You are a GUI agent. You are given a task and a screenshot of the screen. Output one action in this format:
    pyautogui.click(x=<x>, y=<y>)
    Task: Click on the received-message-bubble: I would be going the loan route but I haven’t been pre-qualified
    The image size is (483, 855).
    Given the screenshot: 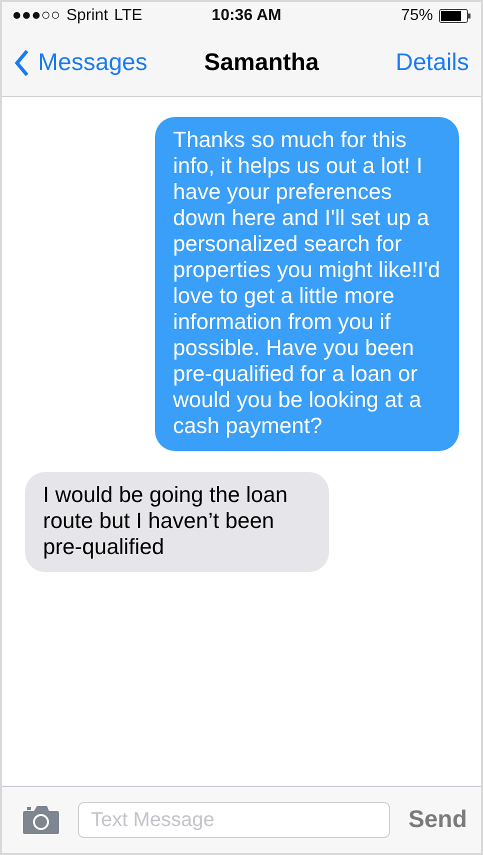 What is the action you would take?
    pyautogui.click(x=177, y=522)
    